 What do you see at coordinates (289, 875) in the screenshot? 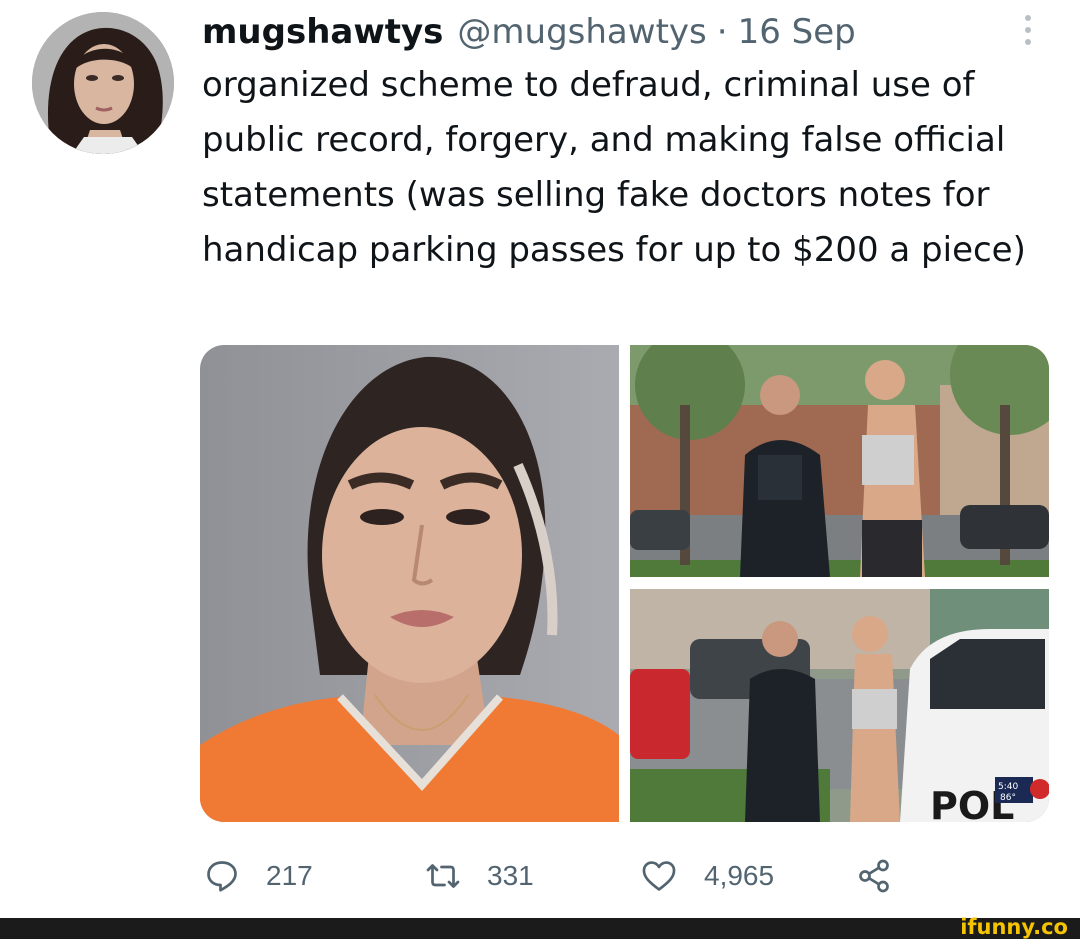
I see `reply-count: 217` at bounding box center [289, 875].